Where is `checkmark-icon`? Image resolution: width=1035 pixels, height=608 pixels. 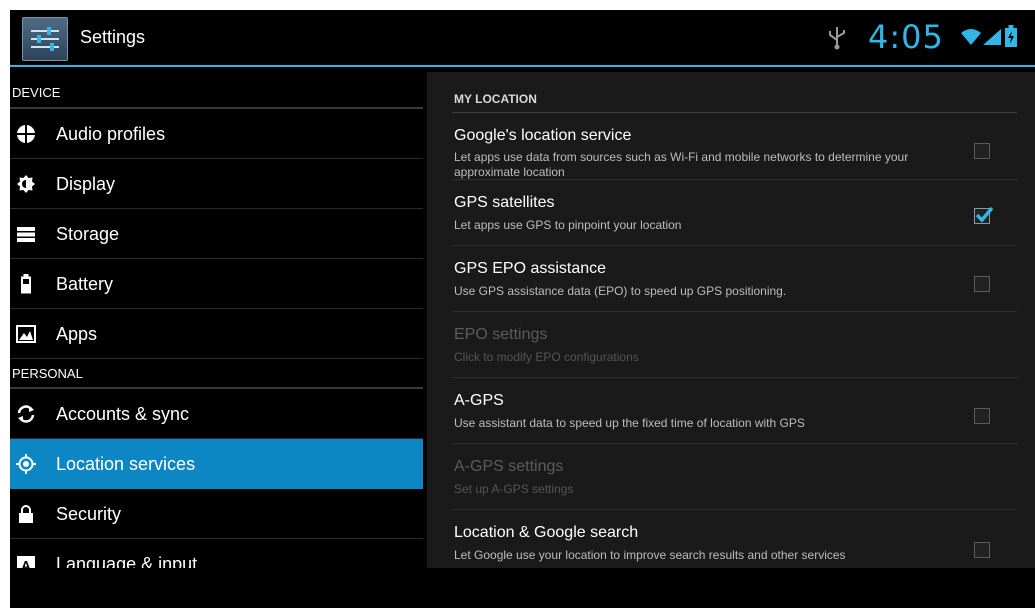 checkmark-icon is located at coordinates (984, 214).